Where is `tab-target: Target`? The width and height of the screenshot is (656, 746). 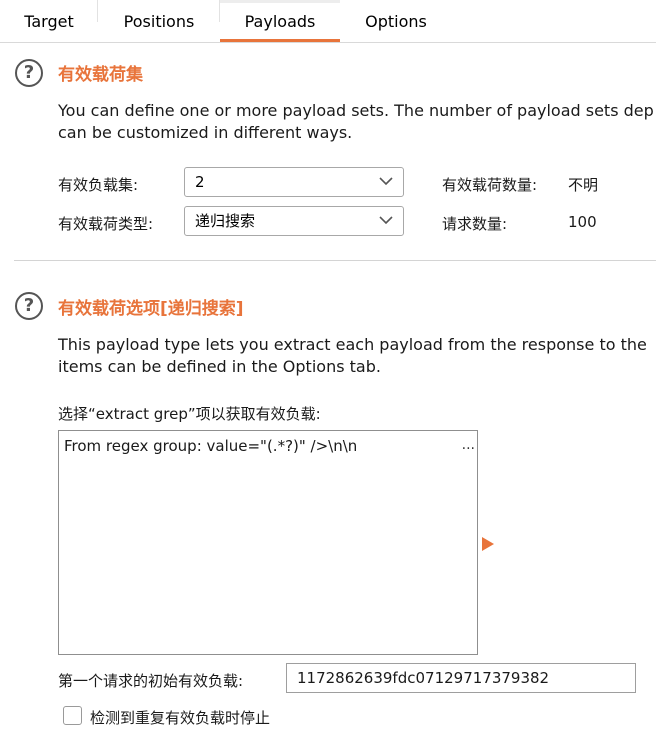
tab-target: Target is located at coordinates (49, 21).